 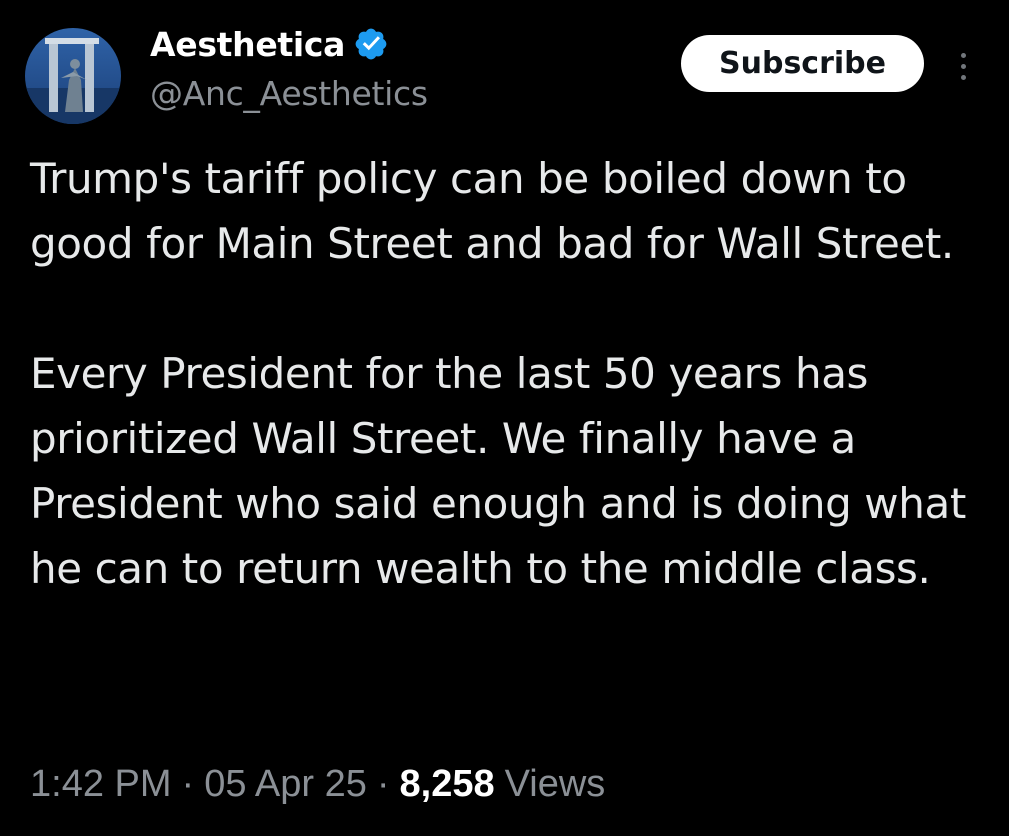 I want to click on verified-badge-icon, so click(x=371, y=44).